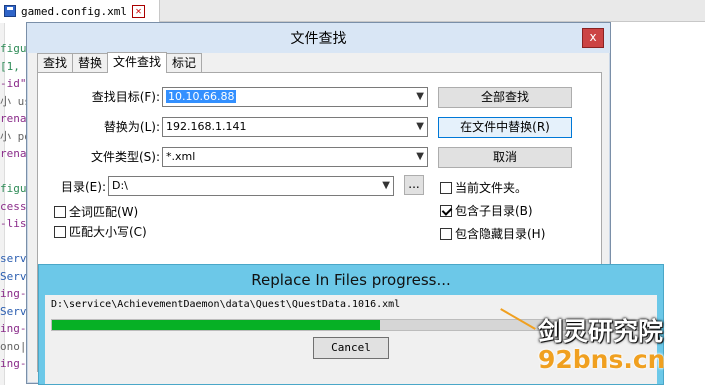 The width and height of the screenshot is (705, 385). I want to click on find-dialog-titlebar: 文件查找 x, so click(318, 38).